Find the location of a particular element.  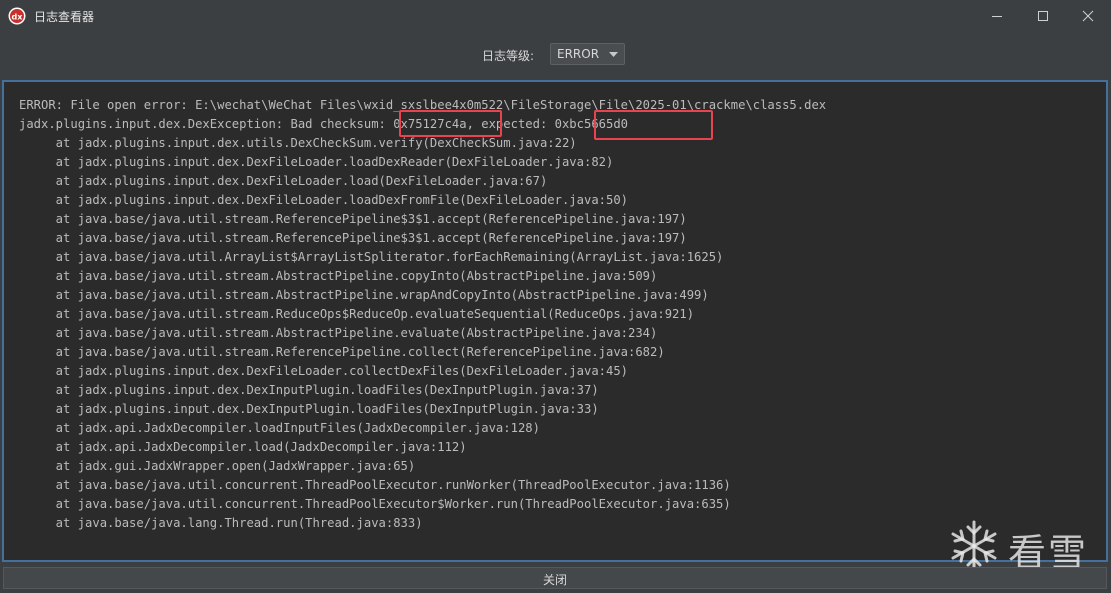

window-close-button is located at coordinates (1088, 16).